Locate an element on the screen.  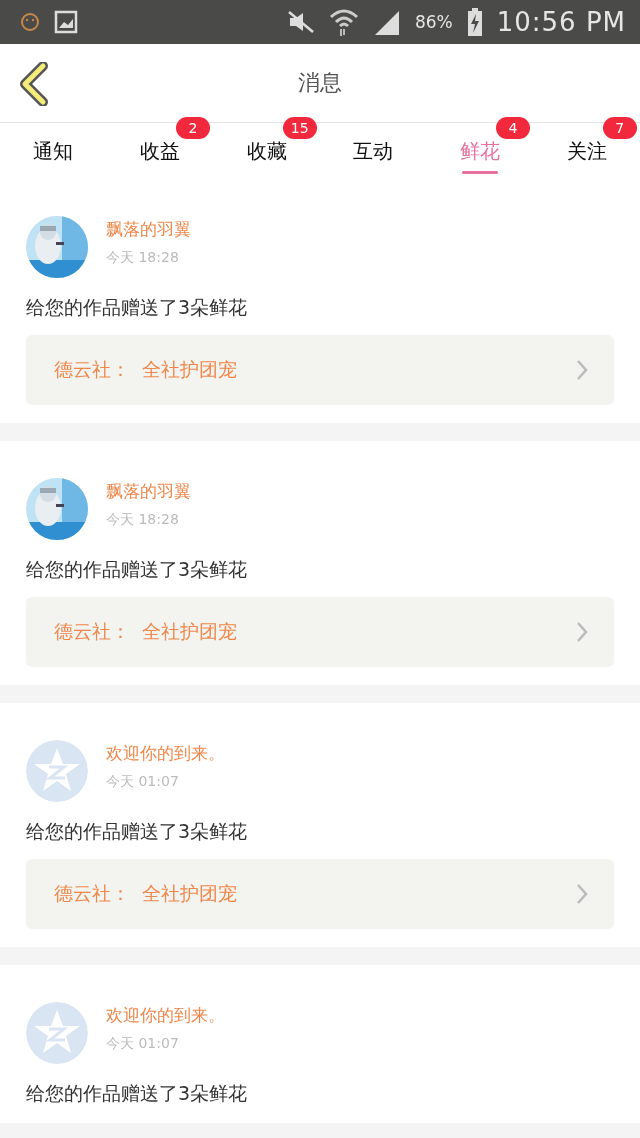
battery-percent: 86% is located at coordinates (433, 22).